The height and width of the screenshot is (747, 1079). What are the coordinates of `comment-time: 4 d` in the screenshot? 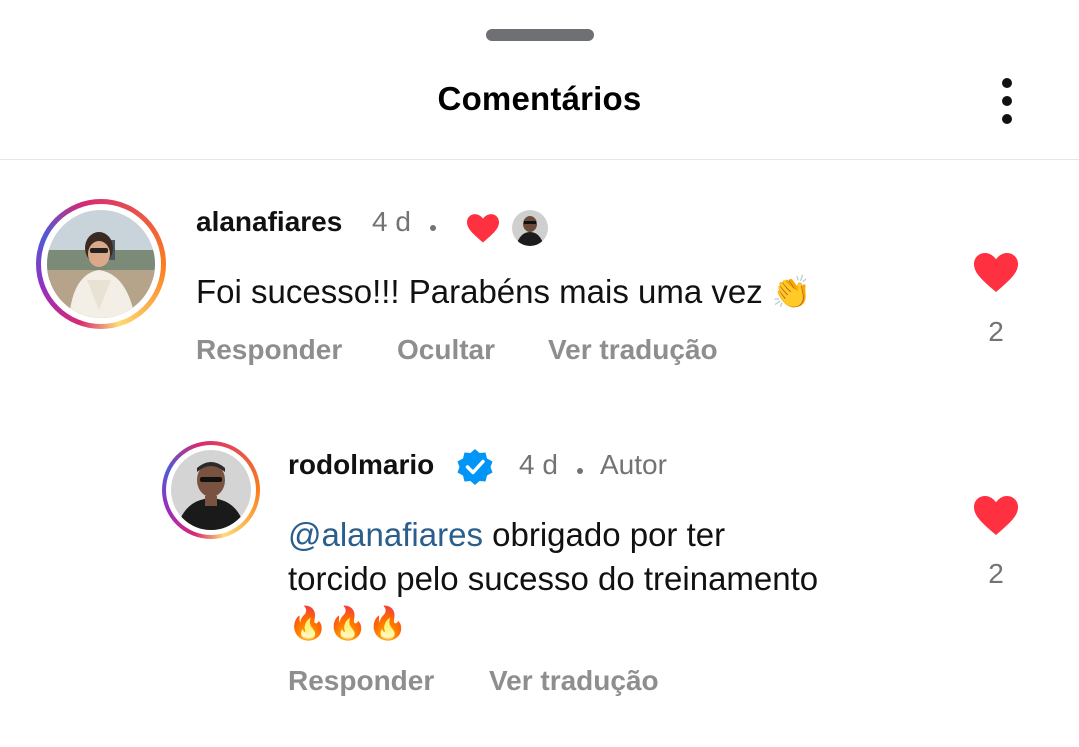 It's located at (391, 221).